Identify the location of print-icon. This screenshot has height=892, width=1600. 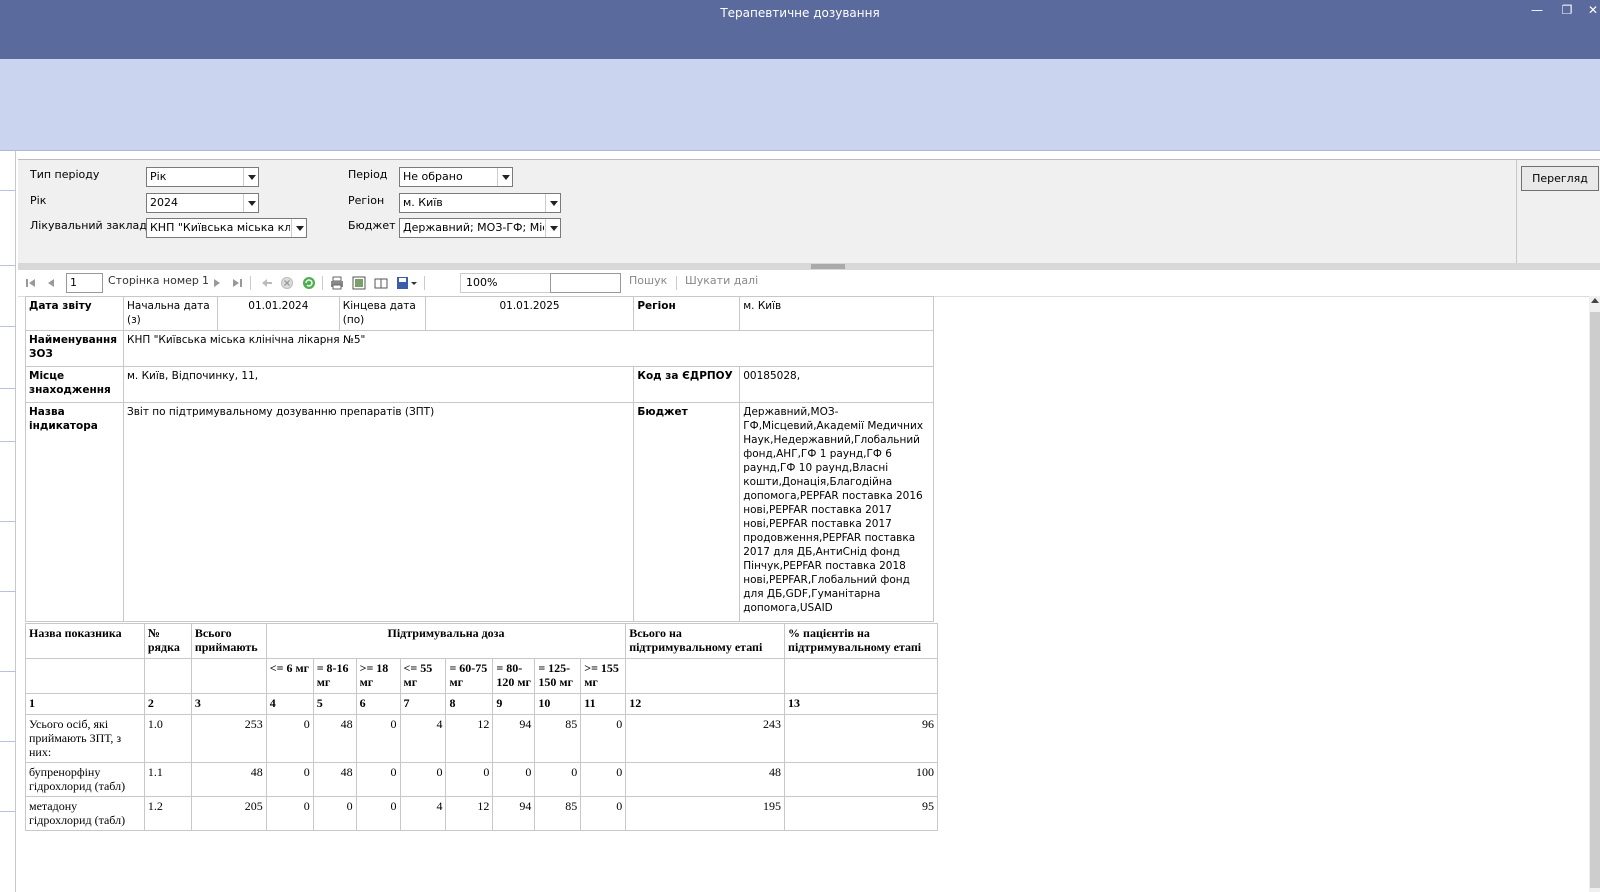
(337, 283).